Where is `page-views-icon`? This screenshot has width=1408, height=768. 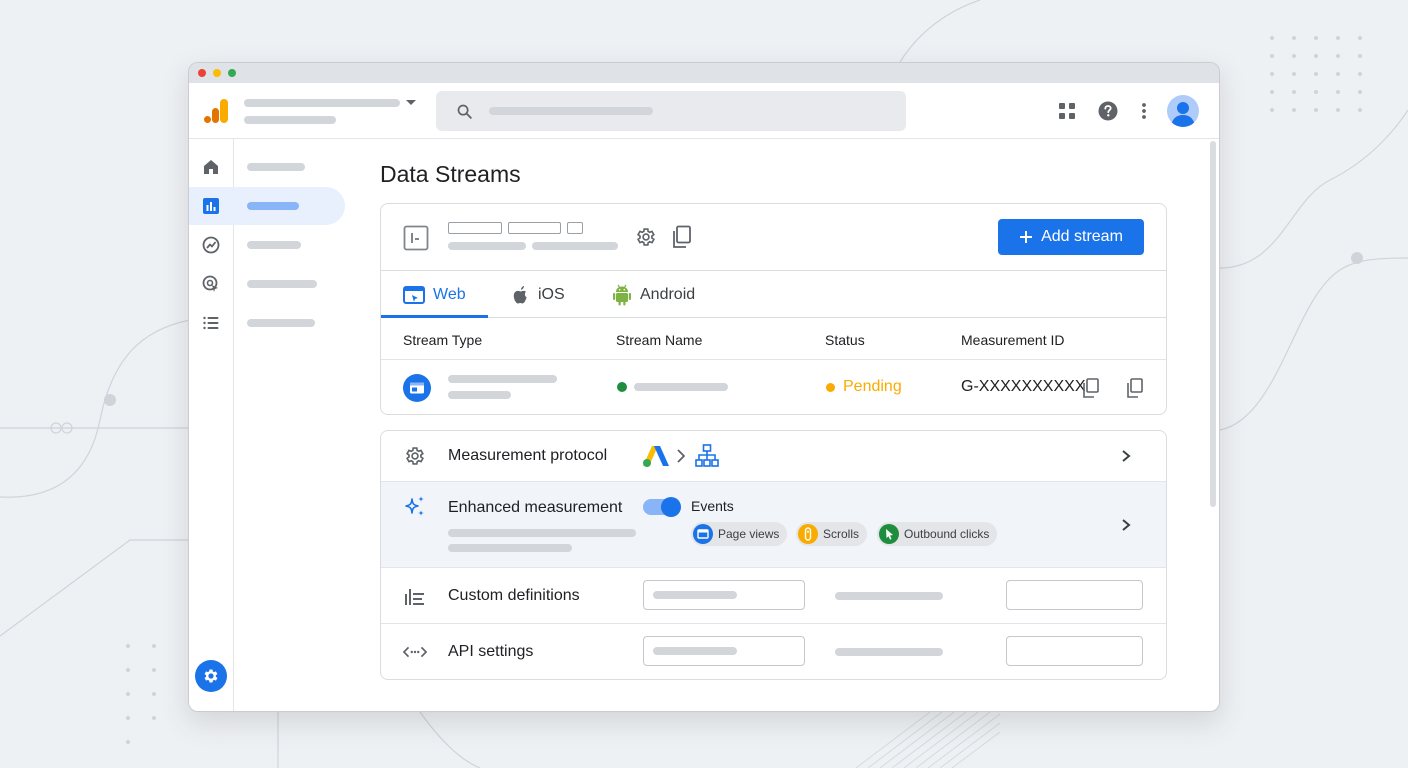
page-views-icon is located at coordinates (703, 534).